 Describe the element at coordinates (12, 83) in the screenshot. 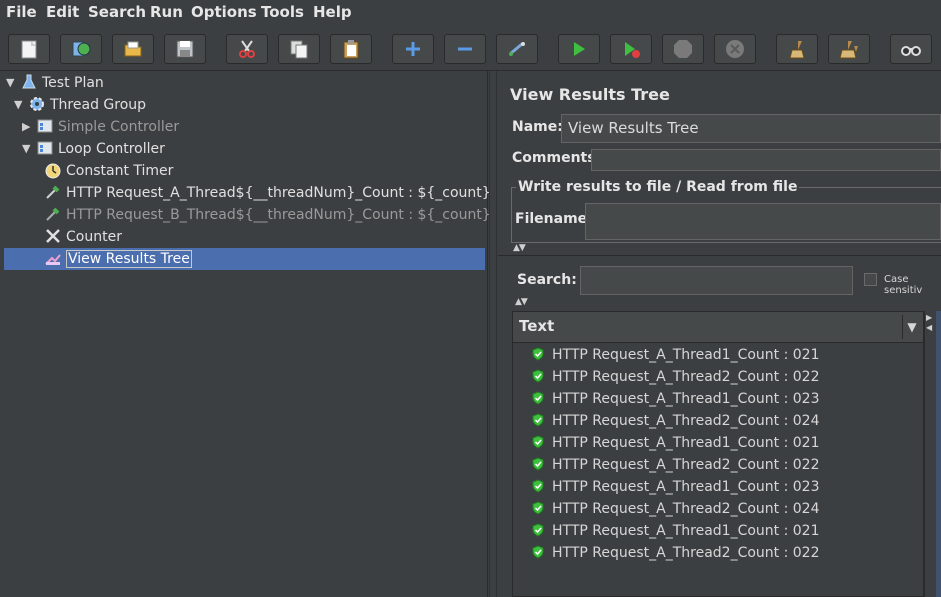

I see `tree-expander-test-plan: ▼` at that location.